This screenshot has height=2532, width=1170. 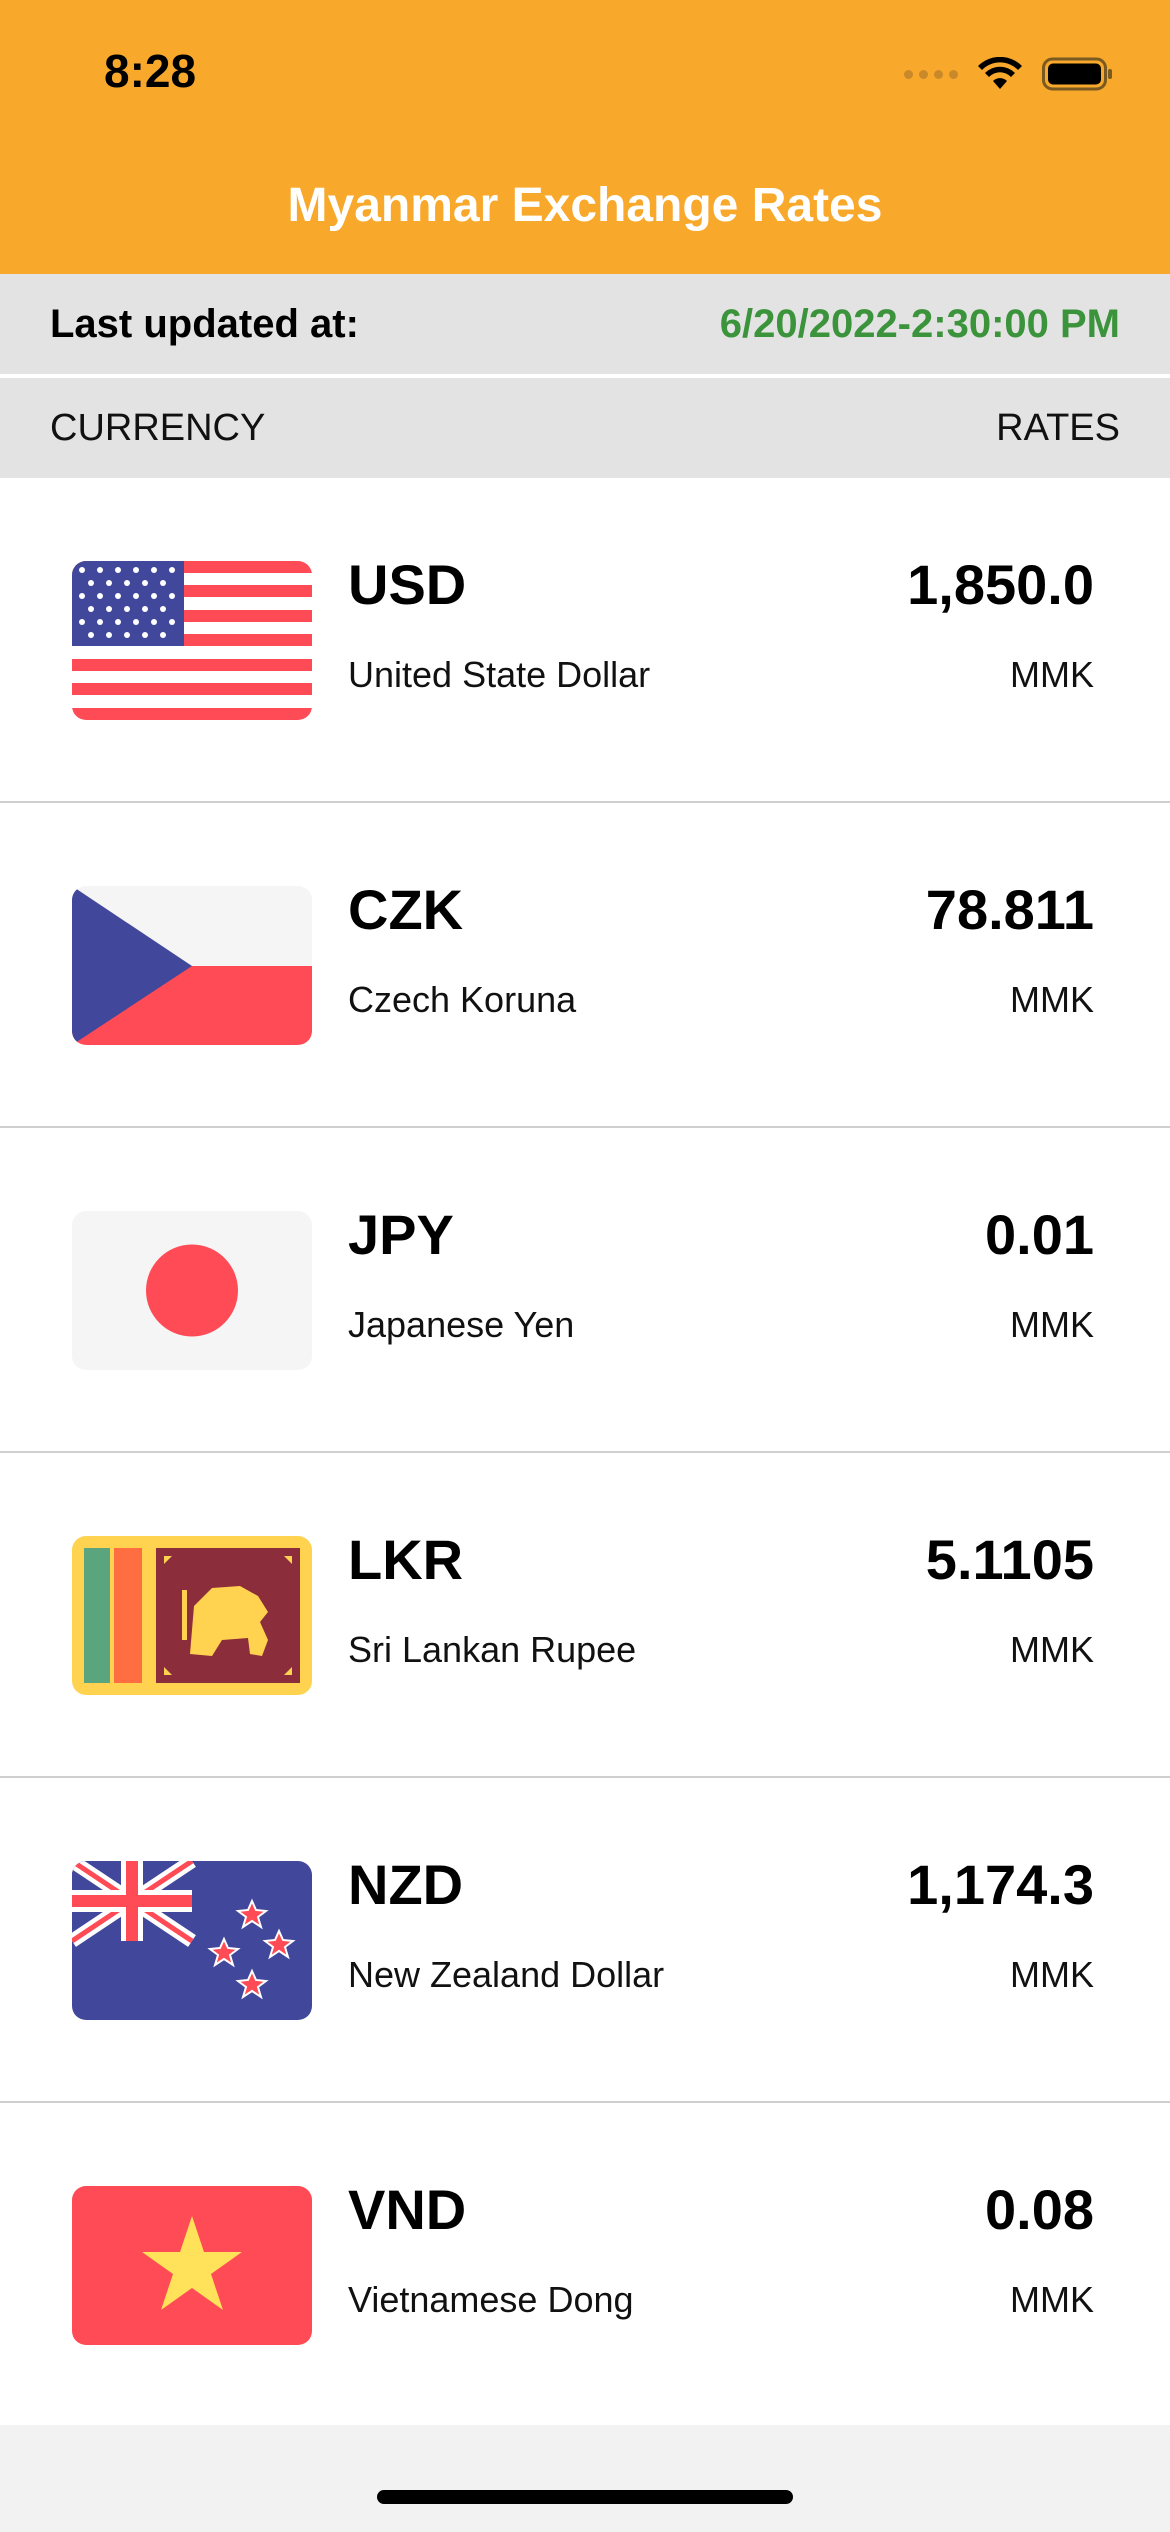 I want to click on list-item-lkr: LKR Sri Lankan Rupee 5.1105 MMK, so click(x=585, y=1615).